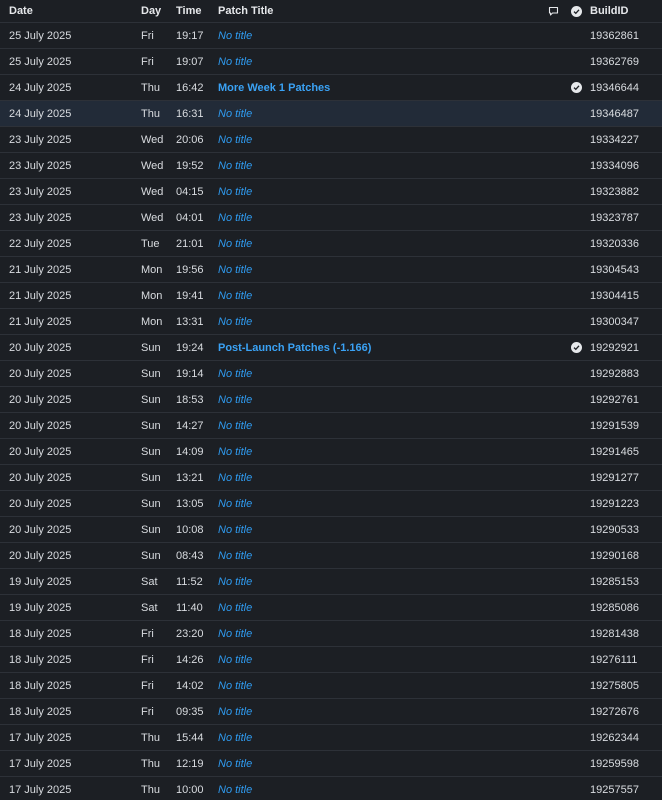 This screenshot has width=662, height=800. I want to click on row-buildid: 19323882, so click(614, 191).